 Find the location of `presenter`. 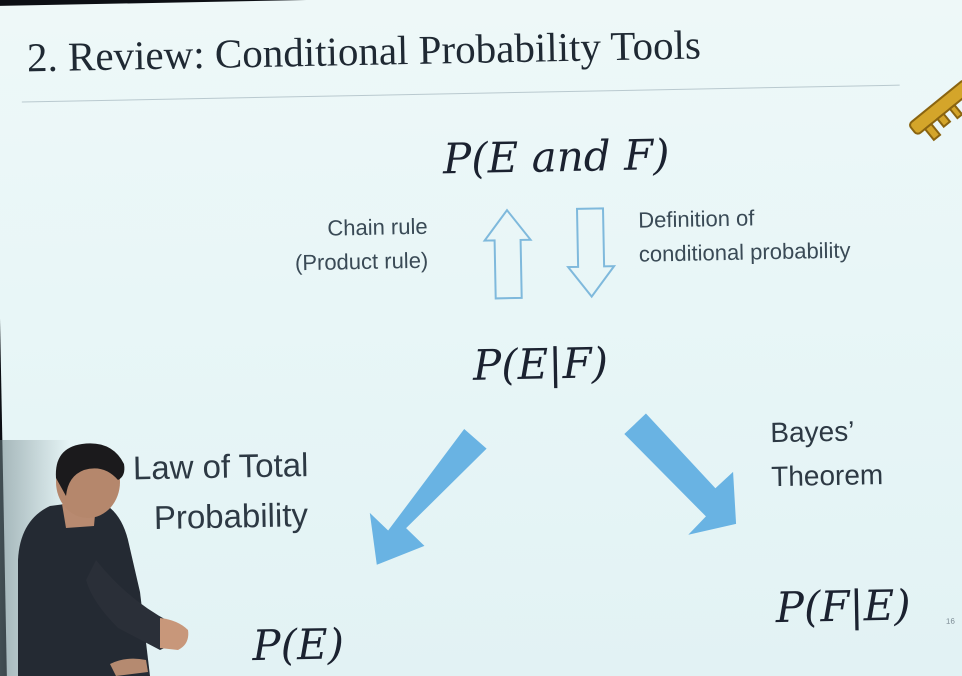

presenter is located at coordinates (103, 559).